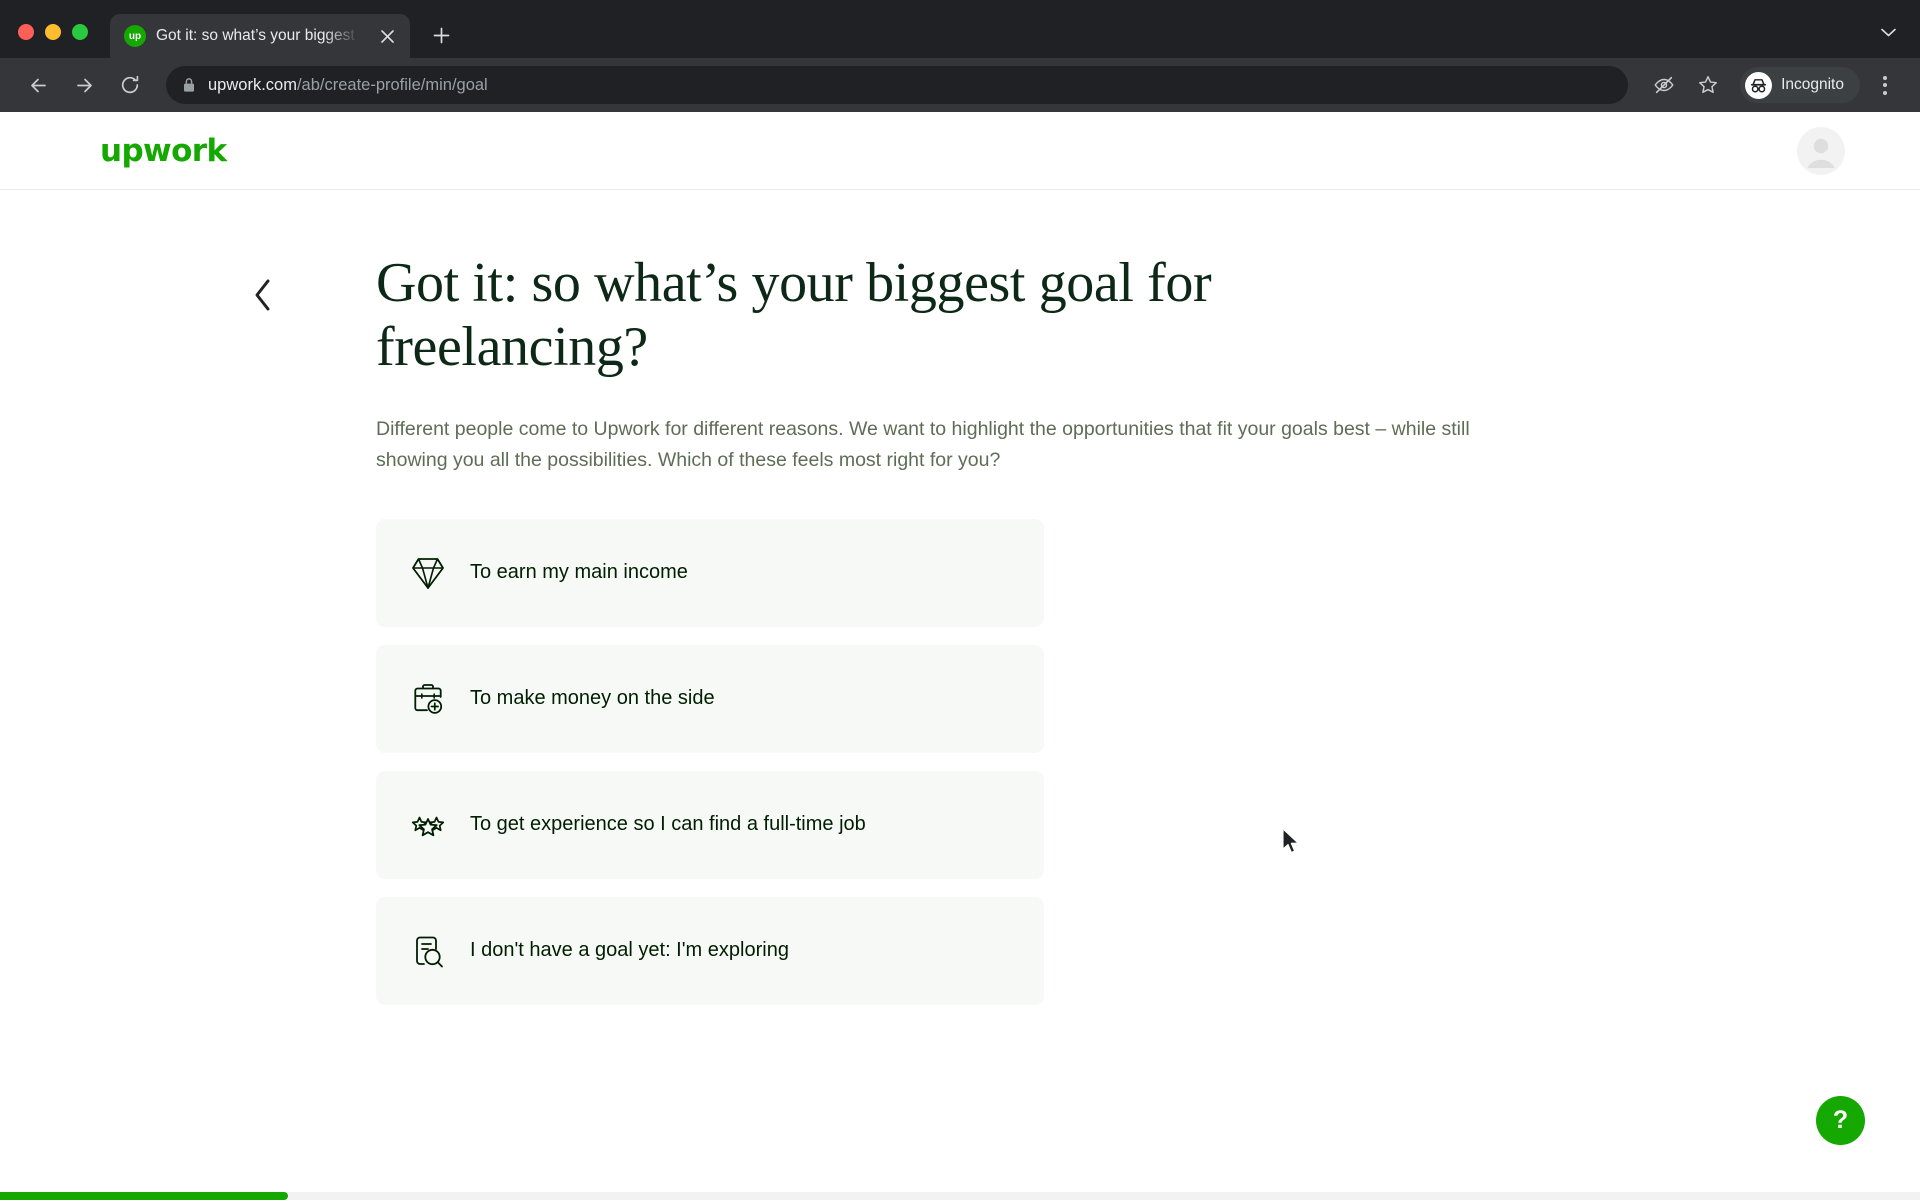 This screenshot has height=1200, width=1920. Describe the element at coordinates (144, 1196) in the screenshot. I see `progress-bar-fill` at that location.